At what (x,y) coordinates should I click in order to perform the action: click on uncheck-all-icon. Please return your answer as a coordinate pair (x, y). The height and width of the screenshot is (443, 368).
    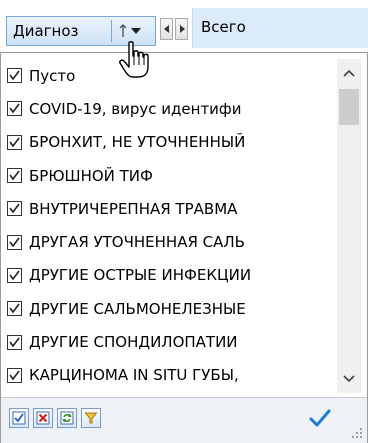
    Looking at the image, I should click on (43, 418).